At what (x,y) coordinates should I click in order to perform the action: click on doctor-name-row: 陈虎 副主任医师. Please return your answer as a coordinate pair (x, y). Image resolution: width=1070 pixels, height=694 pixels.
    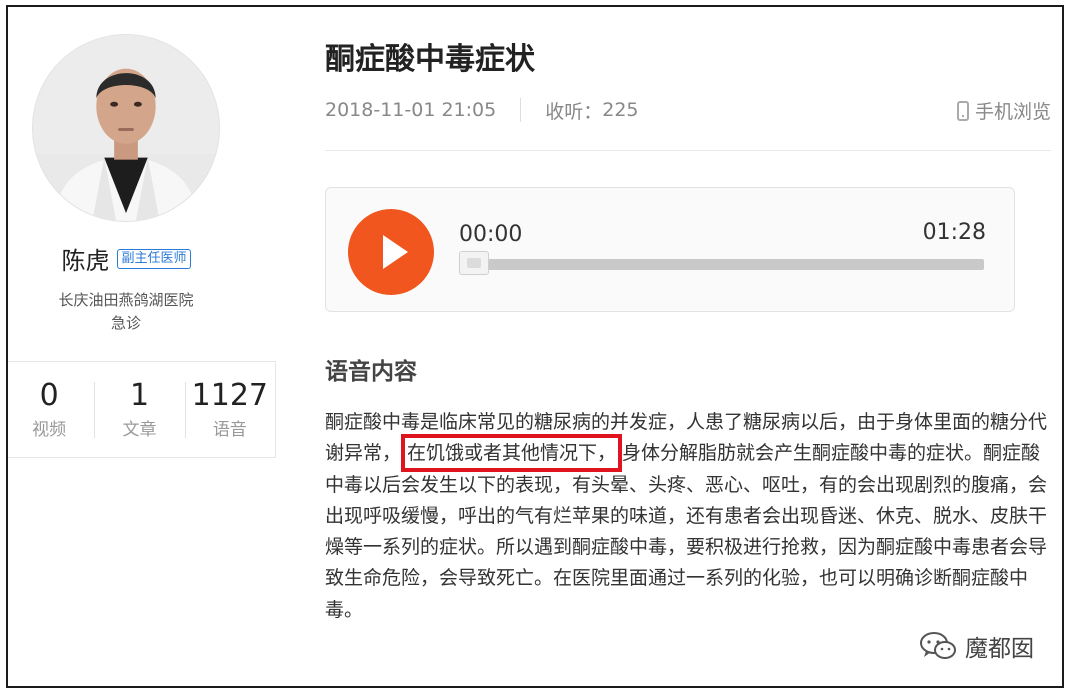
    Looking at the image, I should click on (126, 258).